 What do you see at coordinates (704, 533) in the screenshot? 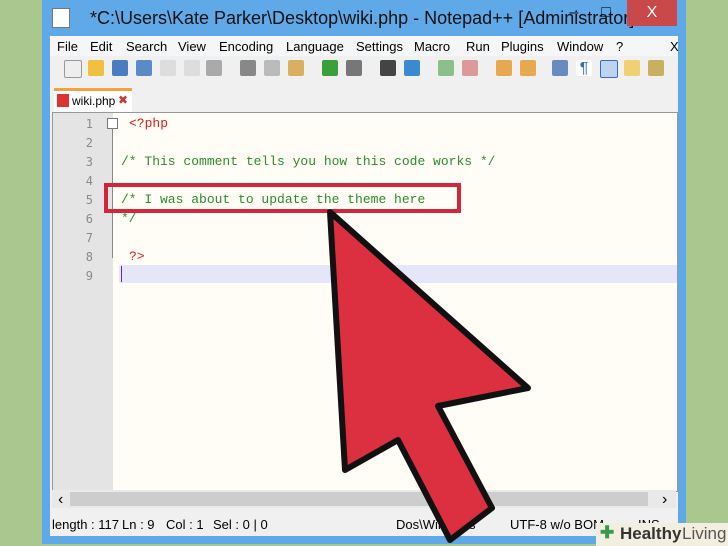
I see `logo-text-2: Living` at bounding box center [704, 533].